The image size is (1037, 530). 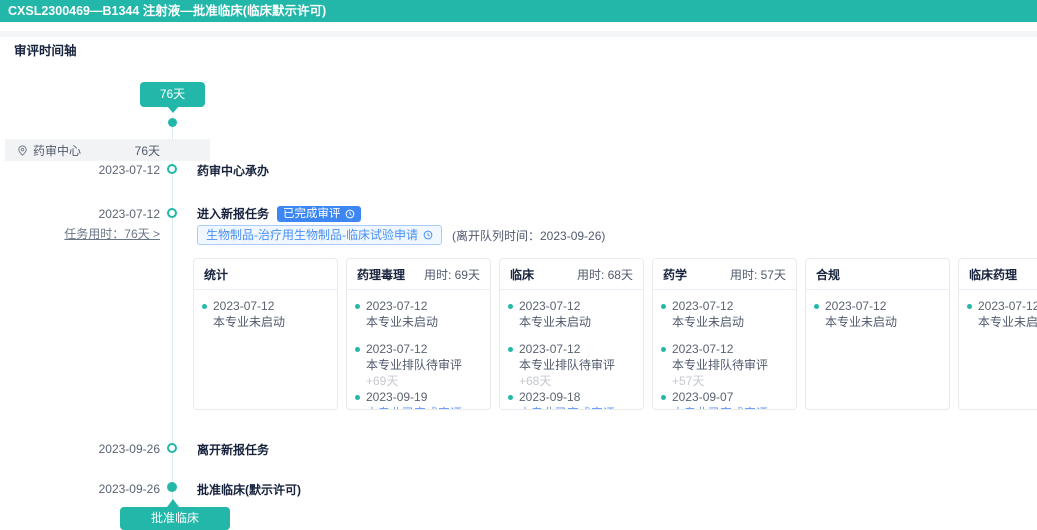 I want to click on entry-date: 2023-09-07, so click(x=703, y=397).